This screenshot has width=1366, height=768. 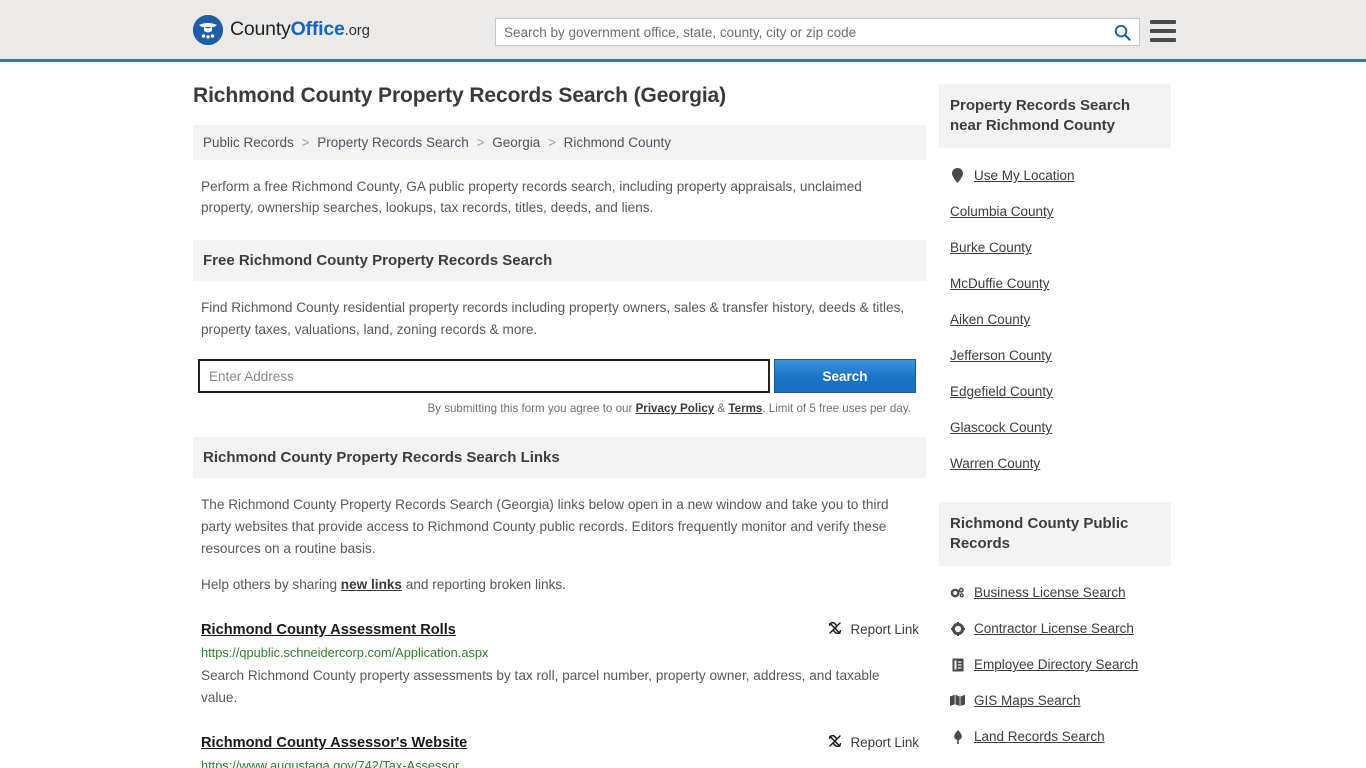 I want to click on breadcrumb-item-public-records: Public Records, so click(x=248, y=142).